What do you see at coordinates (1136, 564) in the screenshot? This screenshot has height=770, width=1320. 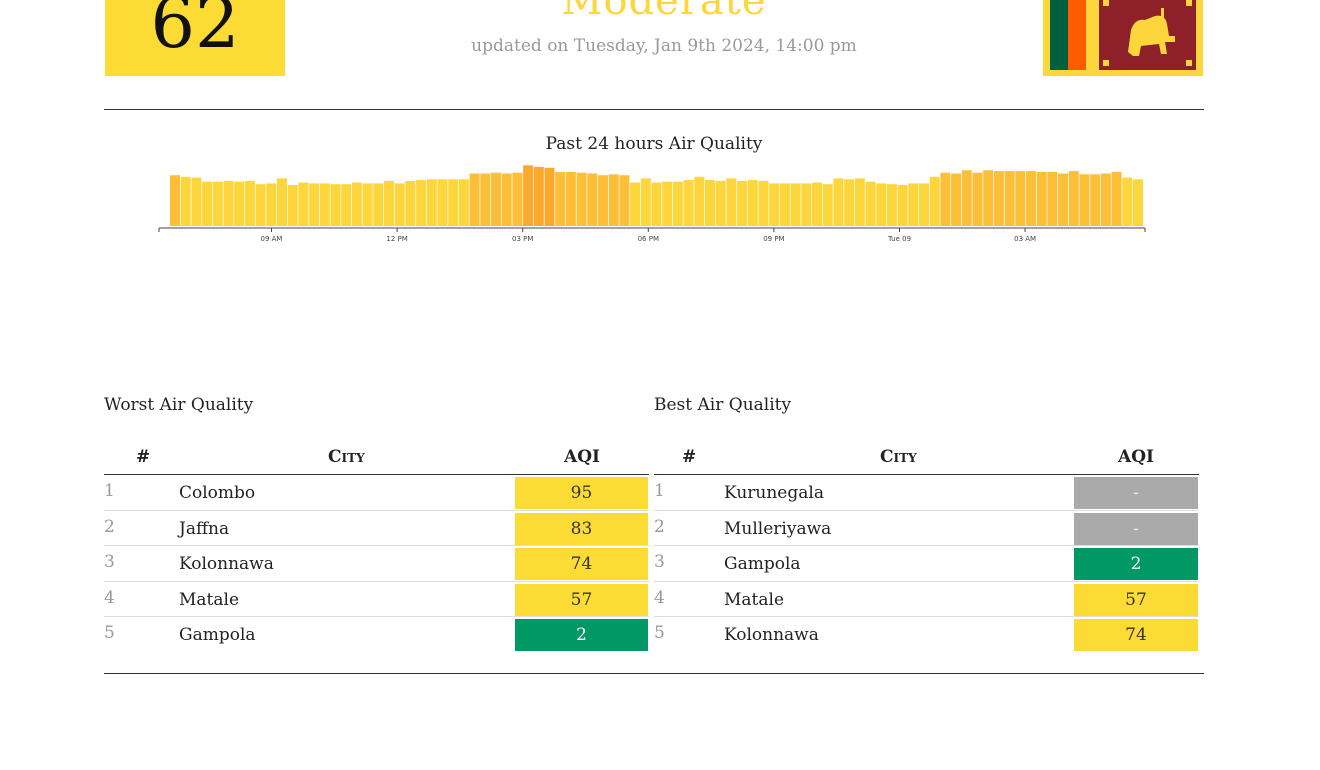 I see `row-aqi-value: 2` at bounding box center [1136, 564].